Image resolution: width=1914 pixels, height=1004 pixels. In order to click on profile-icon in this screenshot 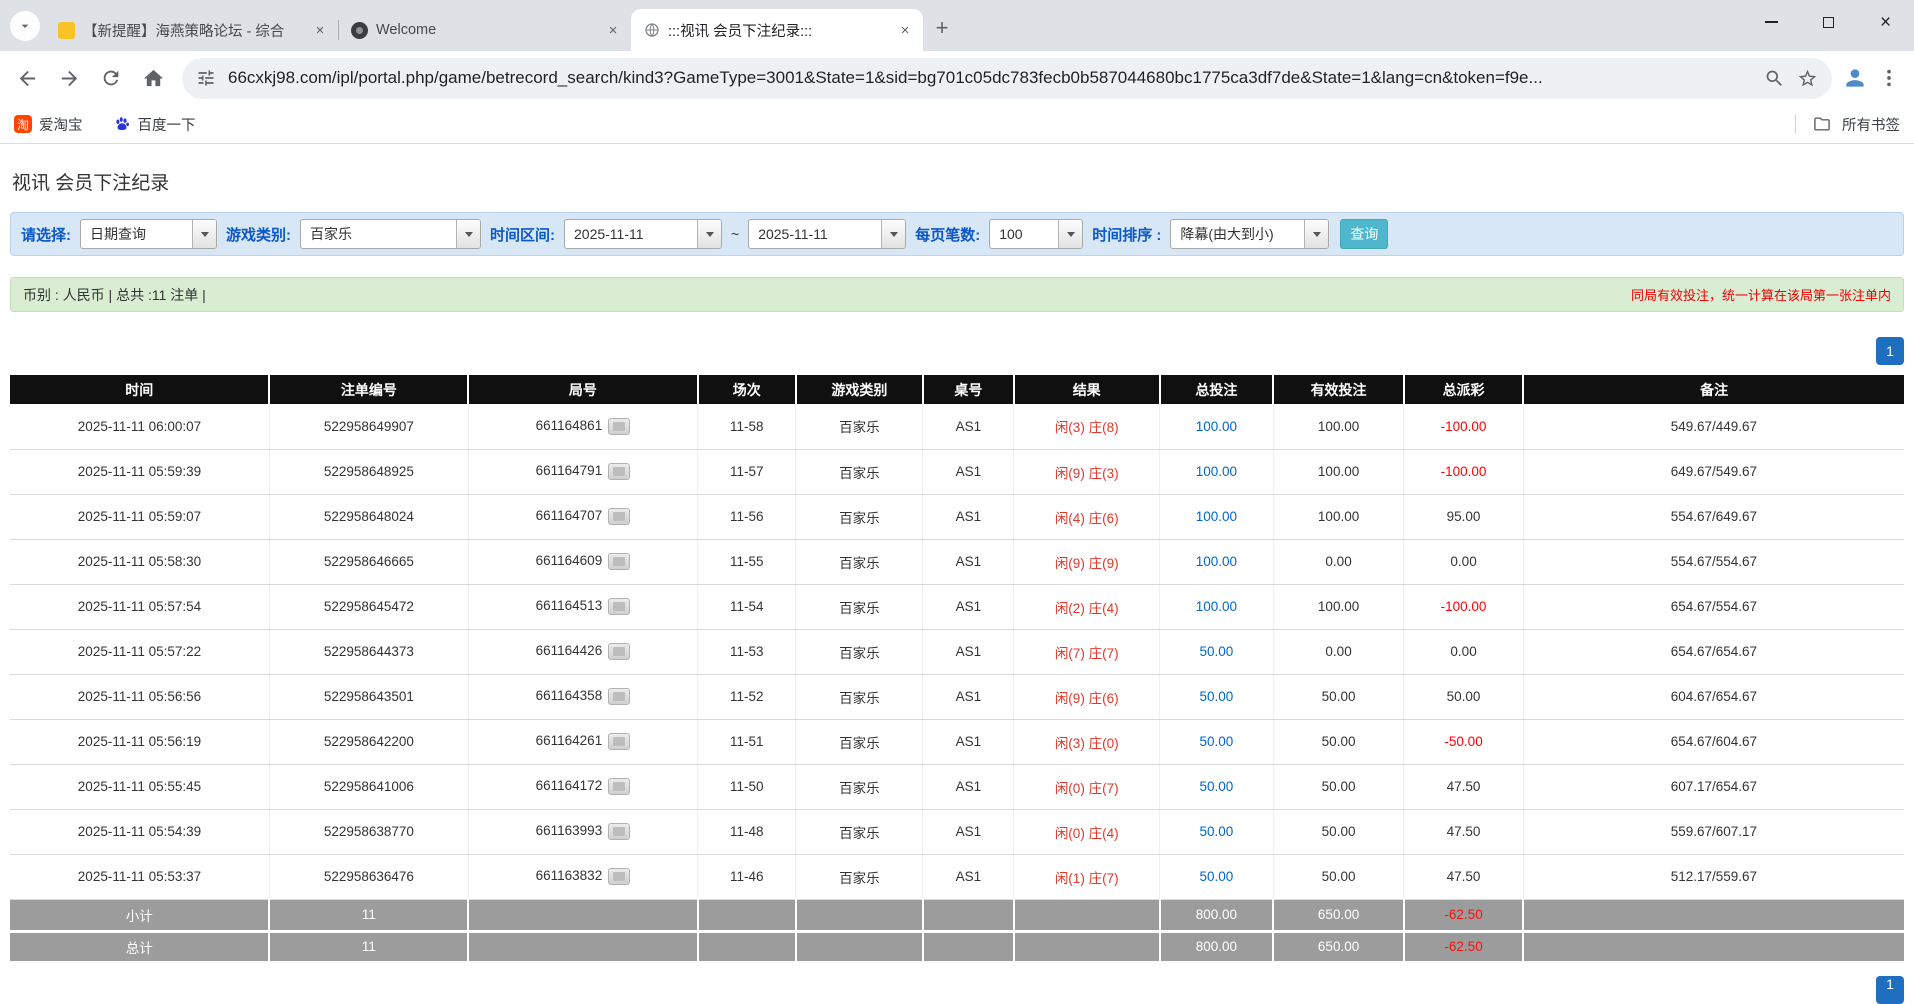, I will do `click(1855, 78)`.